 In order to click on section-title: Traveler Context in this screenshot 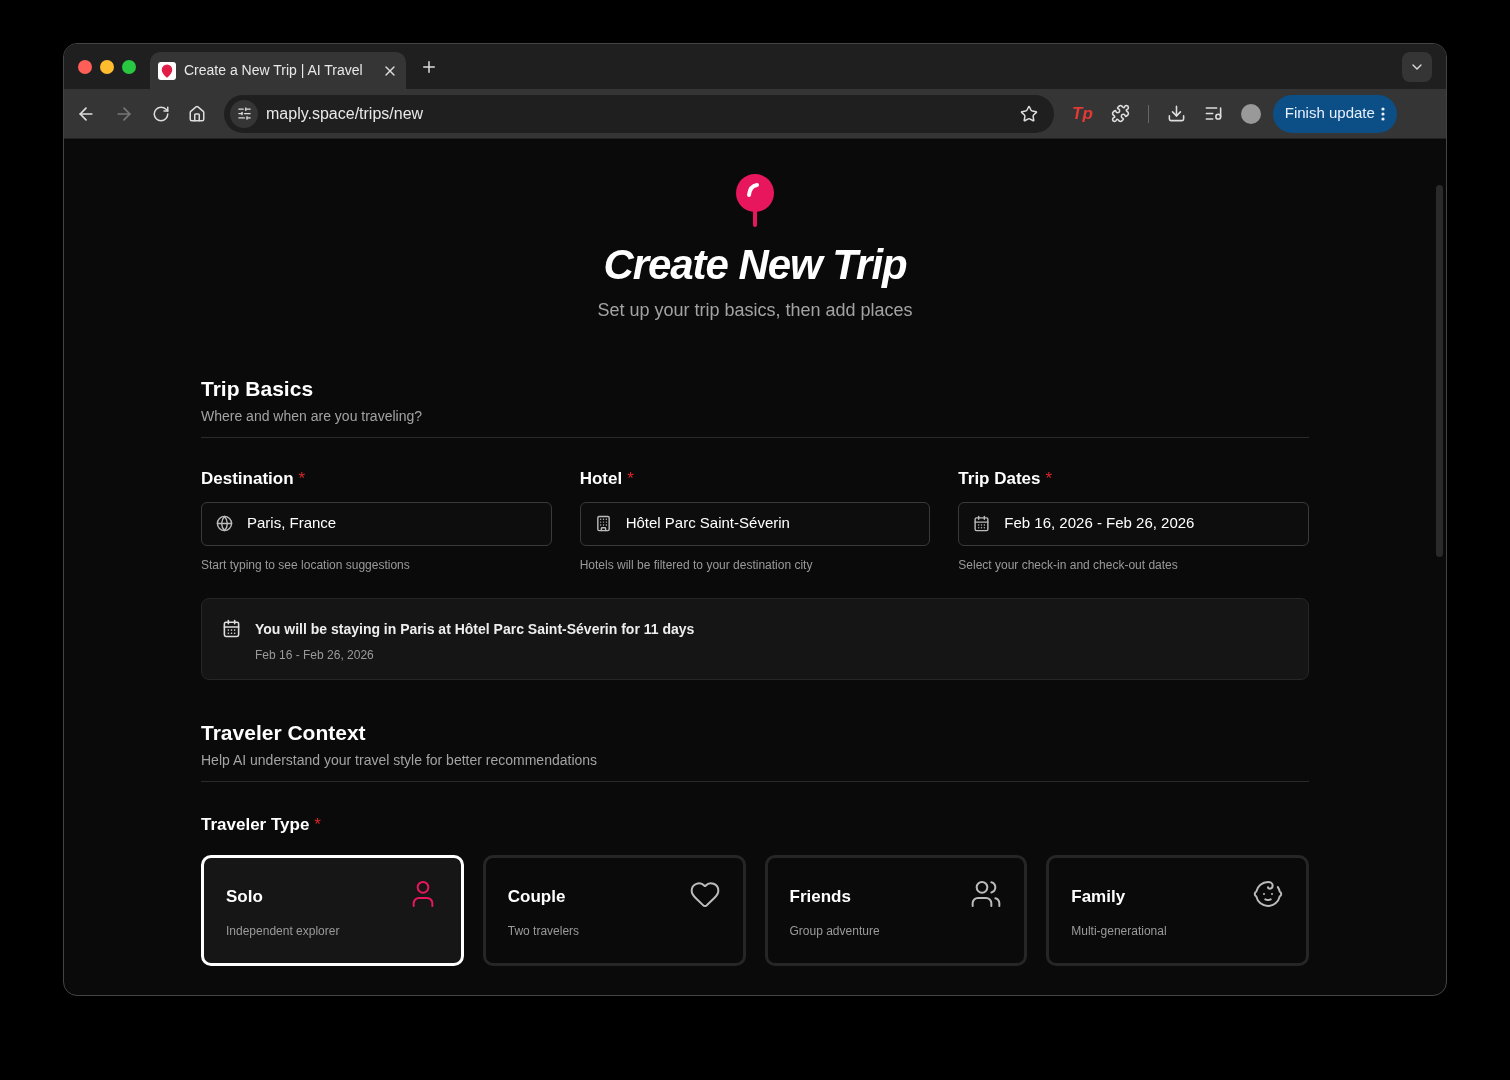, I will do `click(284, 732)`.